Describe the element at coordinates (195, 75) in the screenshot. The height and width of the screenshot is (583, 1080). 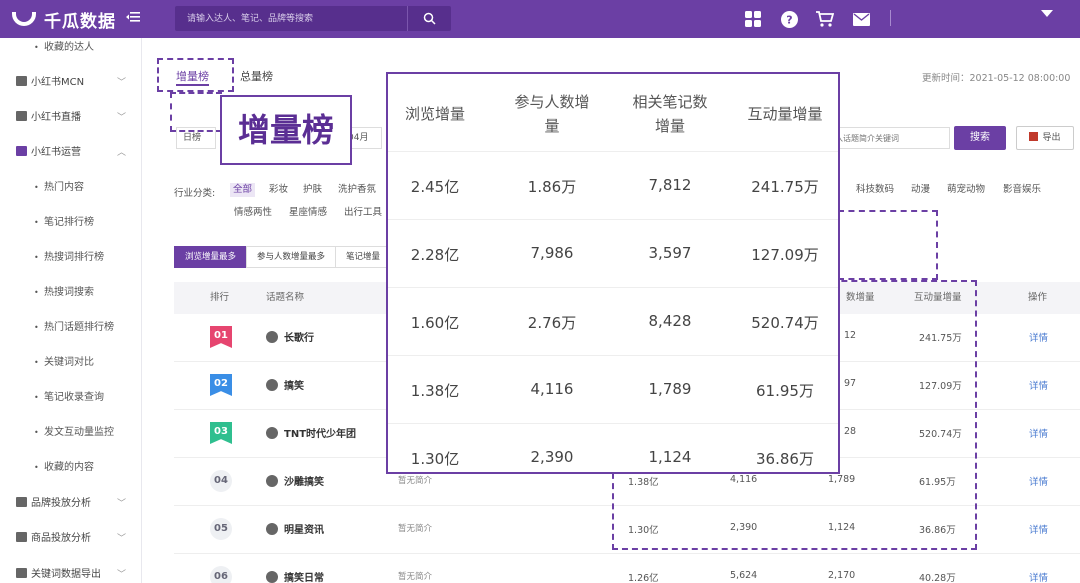
I see `annotation-dashed-tab` at that location.